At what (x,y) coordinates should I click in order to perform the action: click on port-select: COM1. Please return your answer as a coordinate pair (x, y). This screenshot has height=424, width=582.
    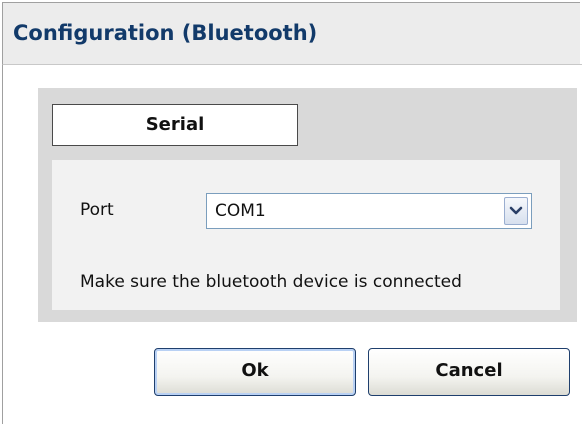
    Looking at the image, I should click on (369, 211).